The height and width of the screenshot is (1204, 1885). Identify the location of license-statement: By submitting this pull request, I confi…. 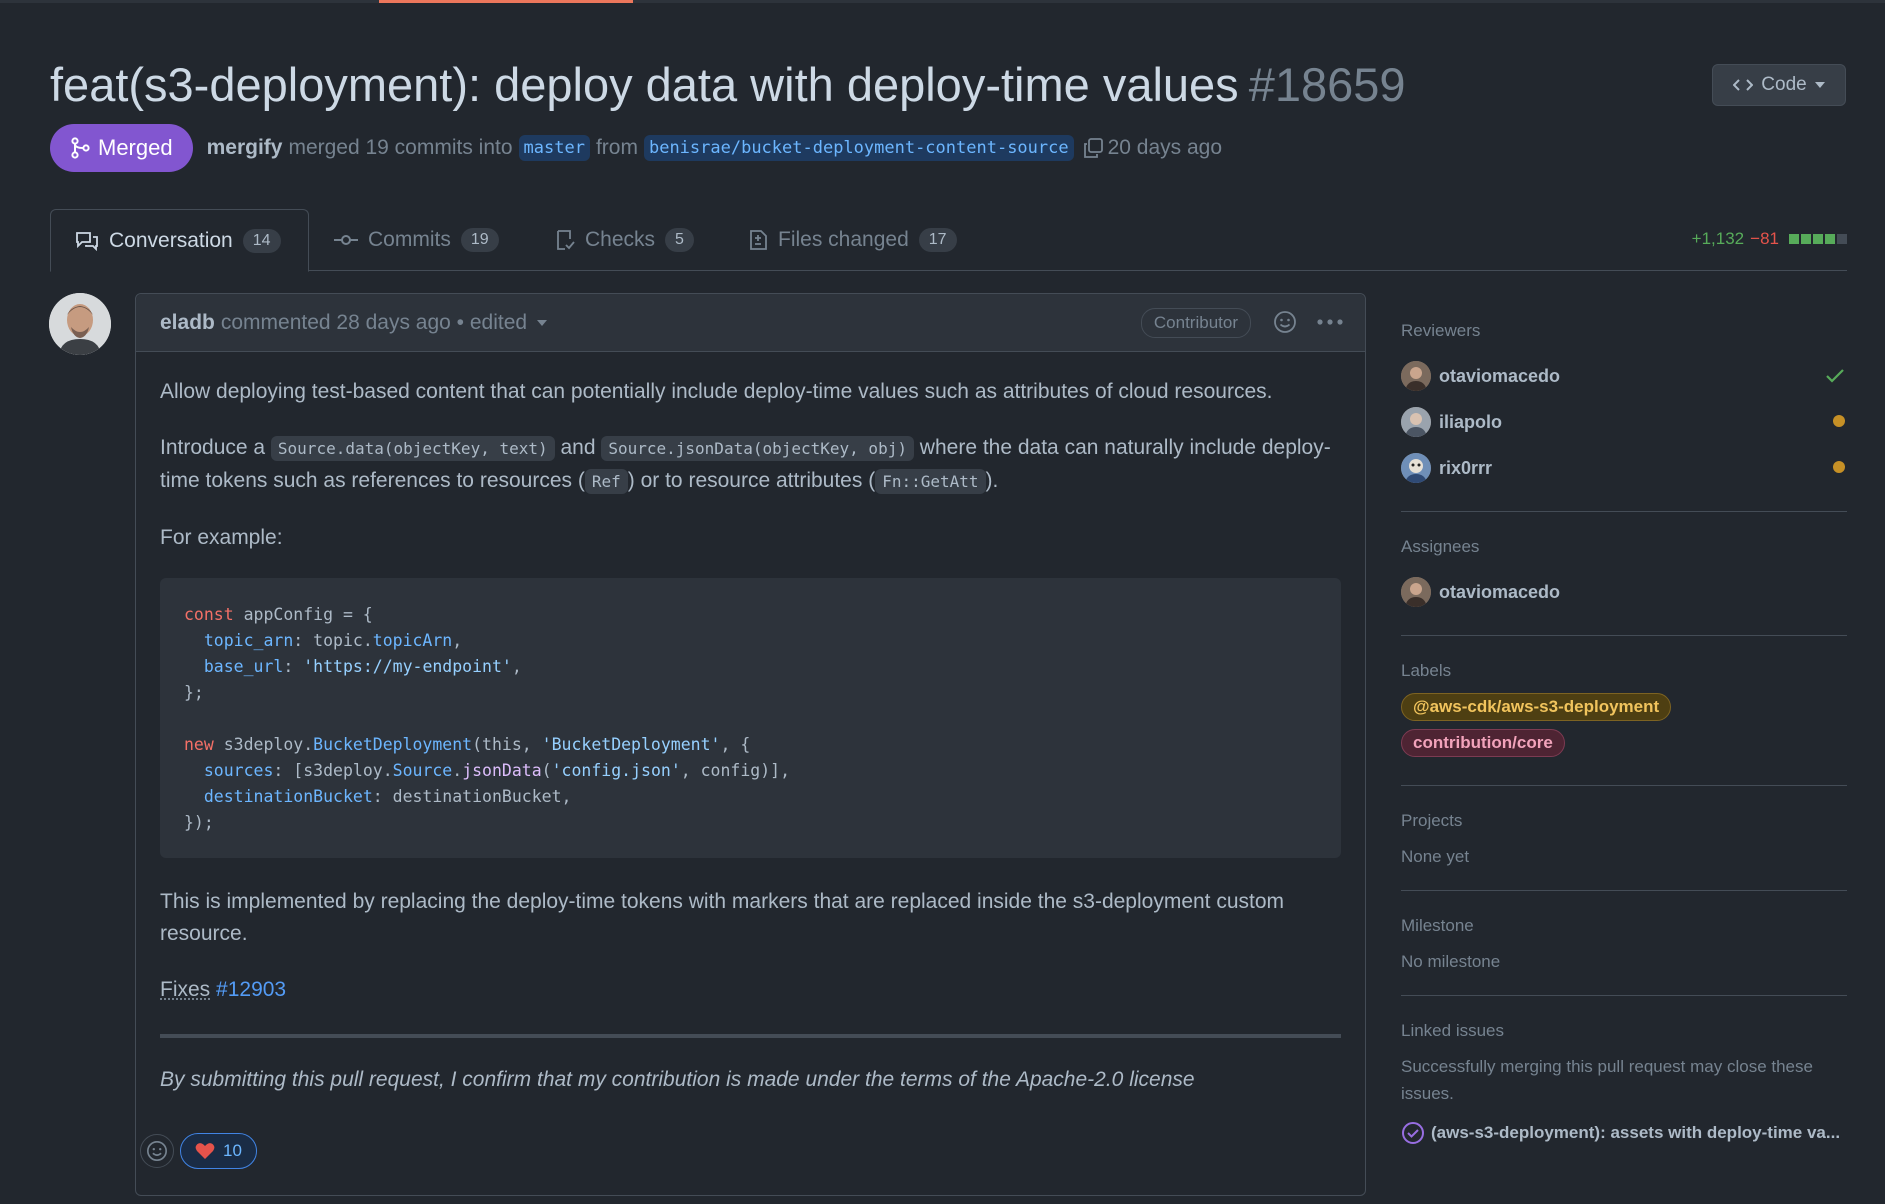
(677, 1079).